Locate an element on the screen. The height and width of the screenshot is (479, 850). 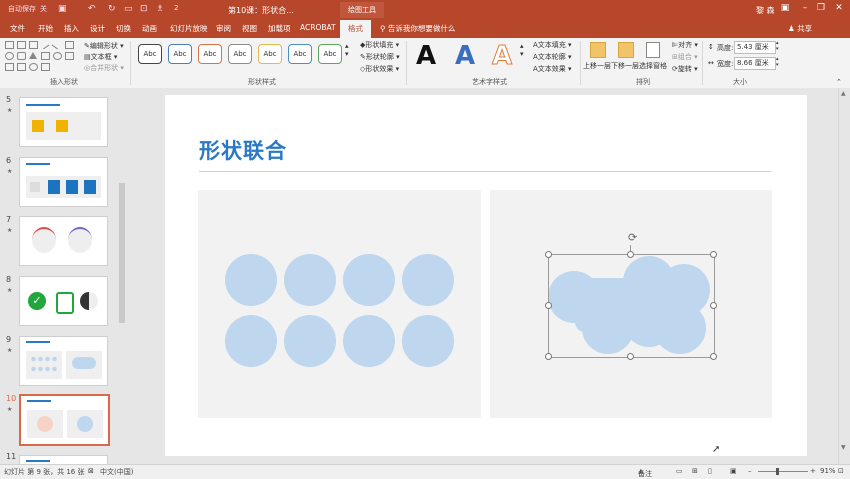
autosave-label: 自动保存 is located at coordinates (22, 9).